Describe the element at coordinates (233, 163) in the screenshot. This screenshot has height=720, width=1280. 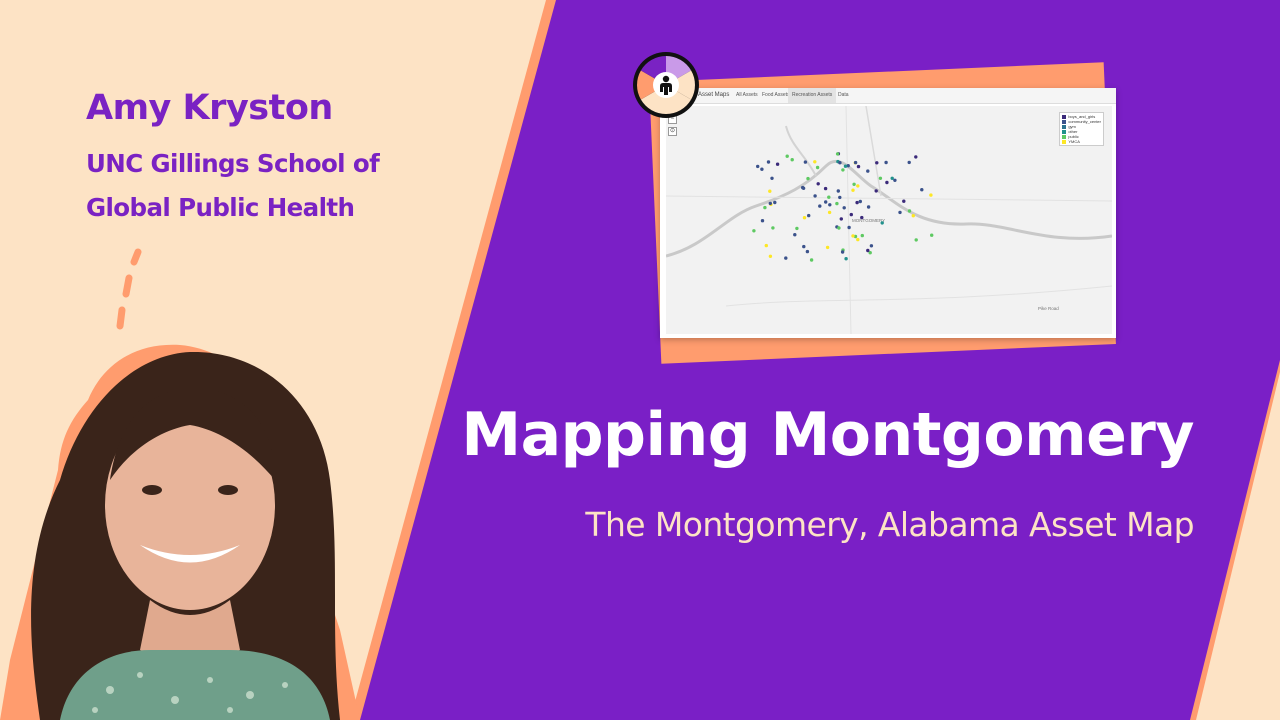
I see `affiliation-line-1: UNC Gillings School of` at that location.